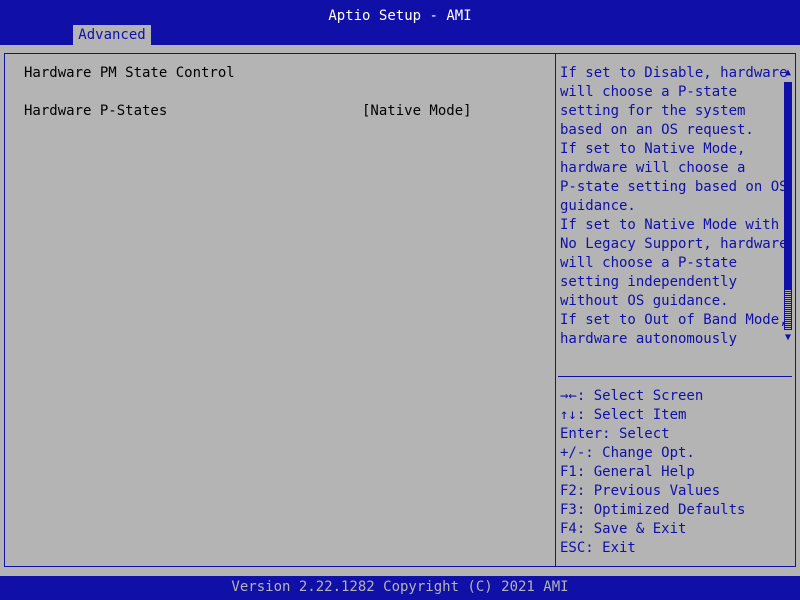  I want to click on help-line: hardware will choose a, so click(653, 168).